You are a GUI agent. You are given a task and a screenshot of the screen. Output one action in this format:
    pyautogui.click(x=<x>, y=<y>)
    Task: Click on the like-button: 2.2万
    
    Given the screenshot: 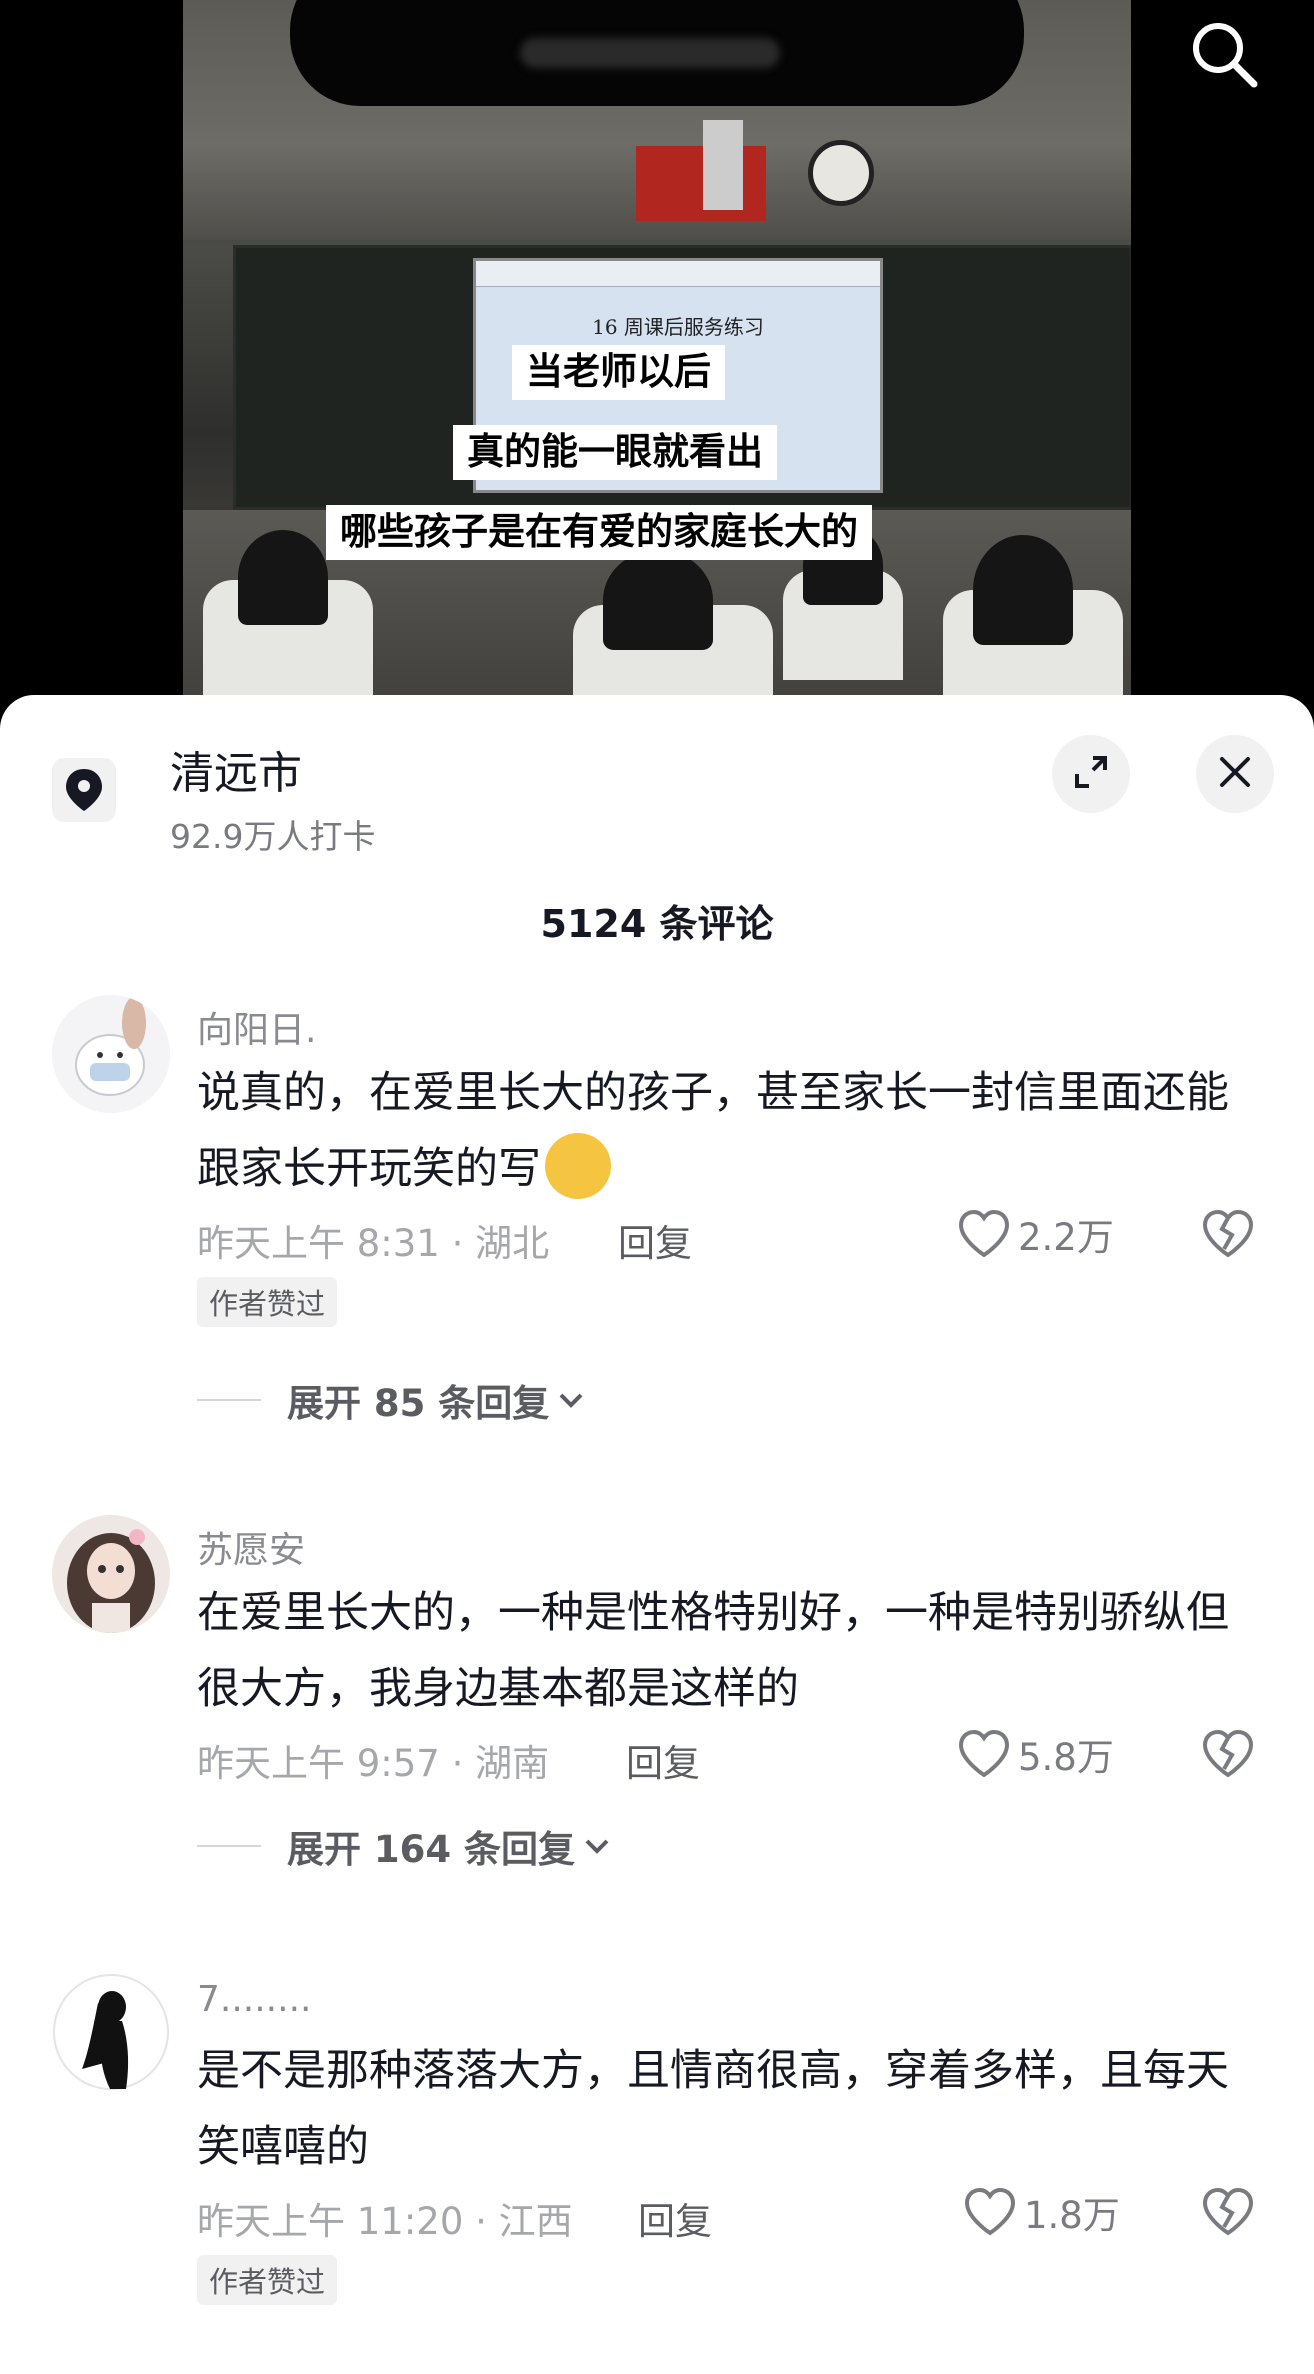 What is the action you would take?
    pyautogui.click(x=1036, y=1234)
    